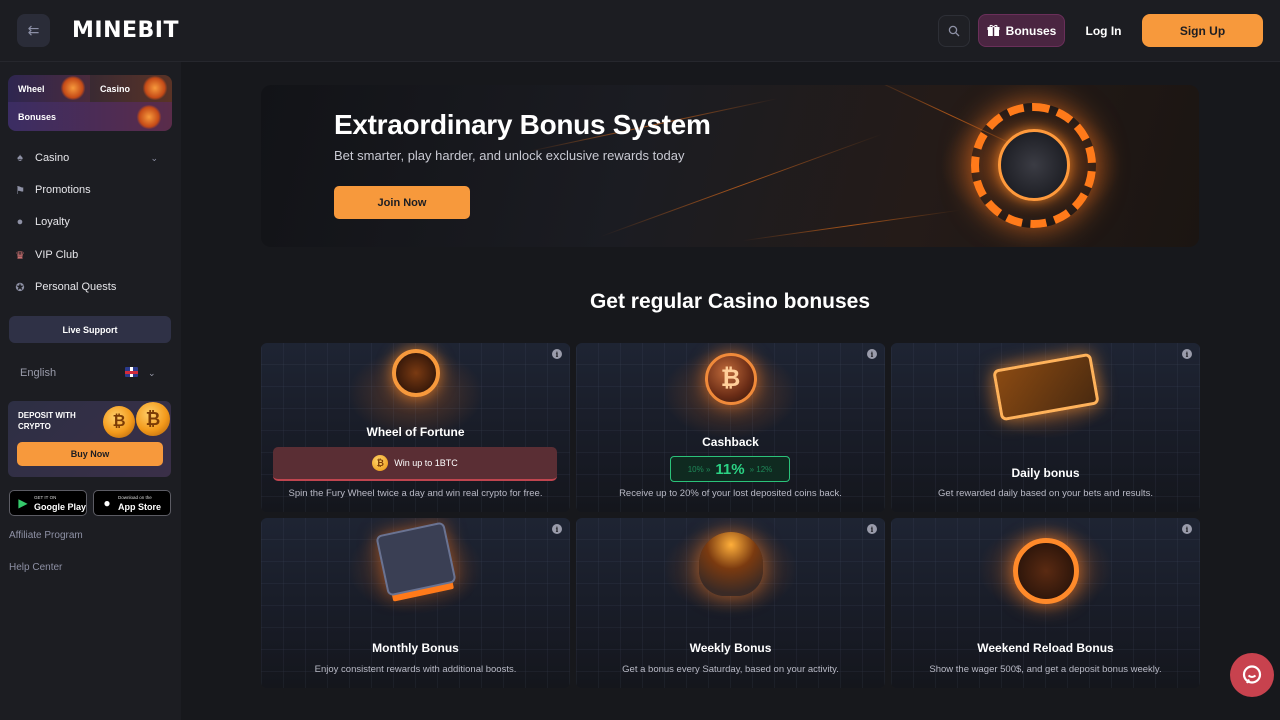 The height and width of the screenshot is (720, 1280). I want to click on live-chat-button, so click(1252, 675).